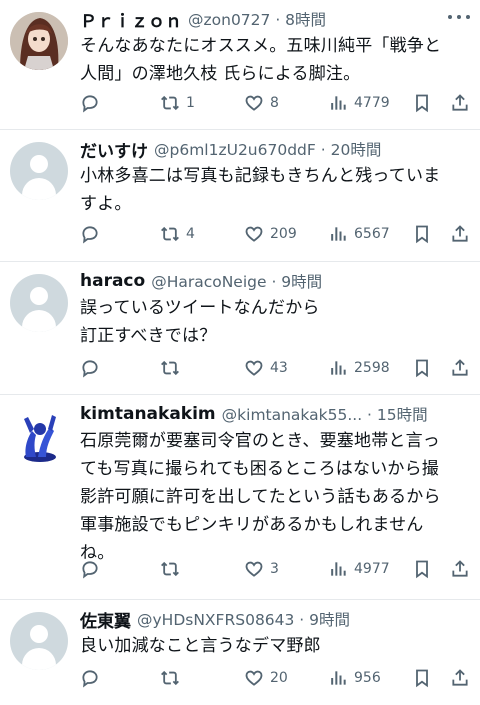 Image resolution: width=480 pixels, height=705 pixels. Describe the element at coordinates (274, 569) in the screenshot. I see `like-count: 3` at that location.